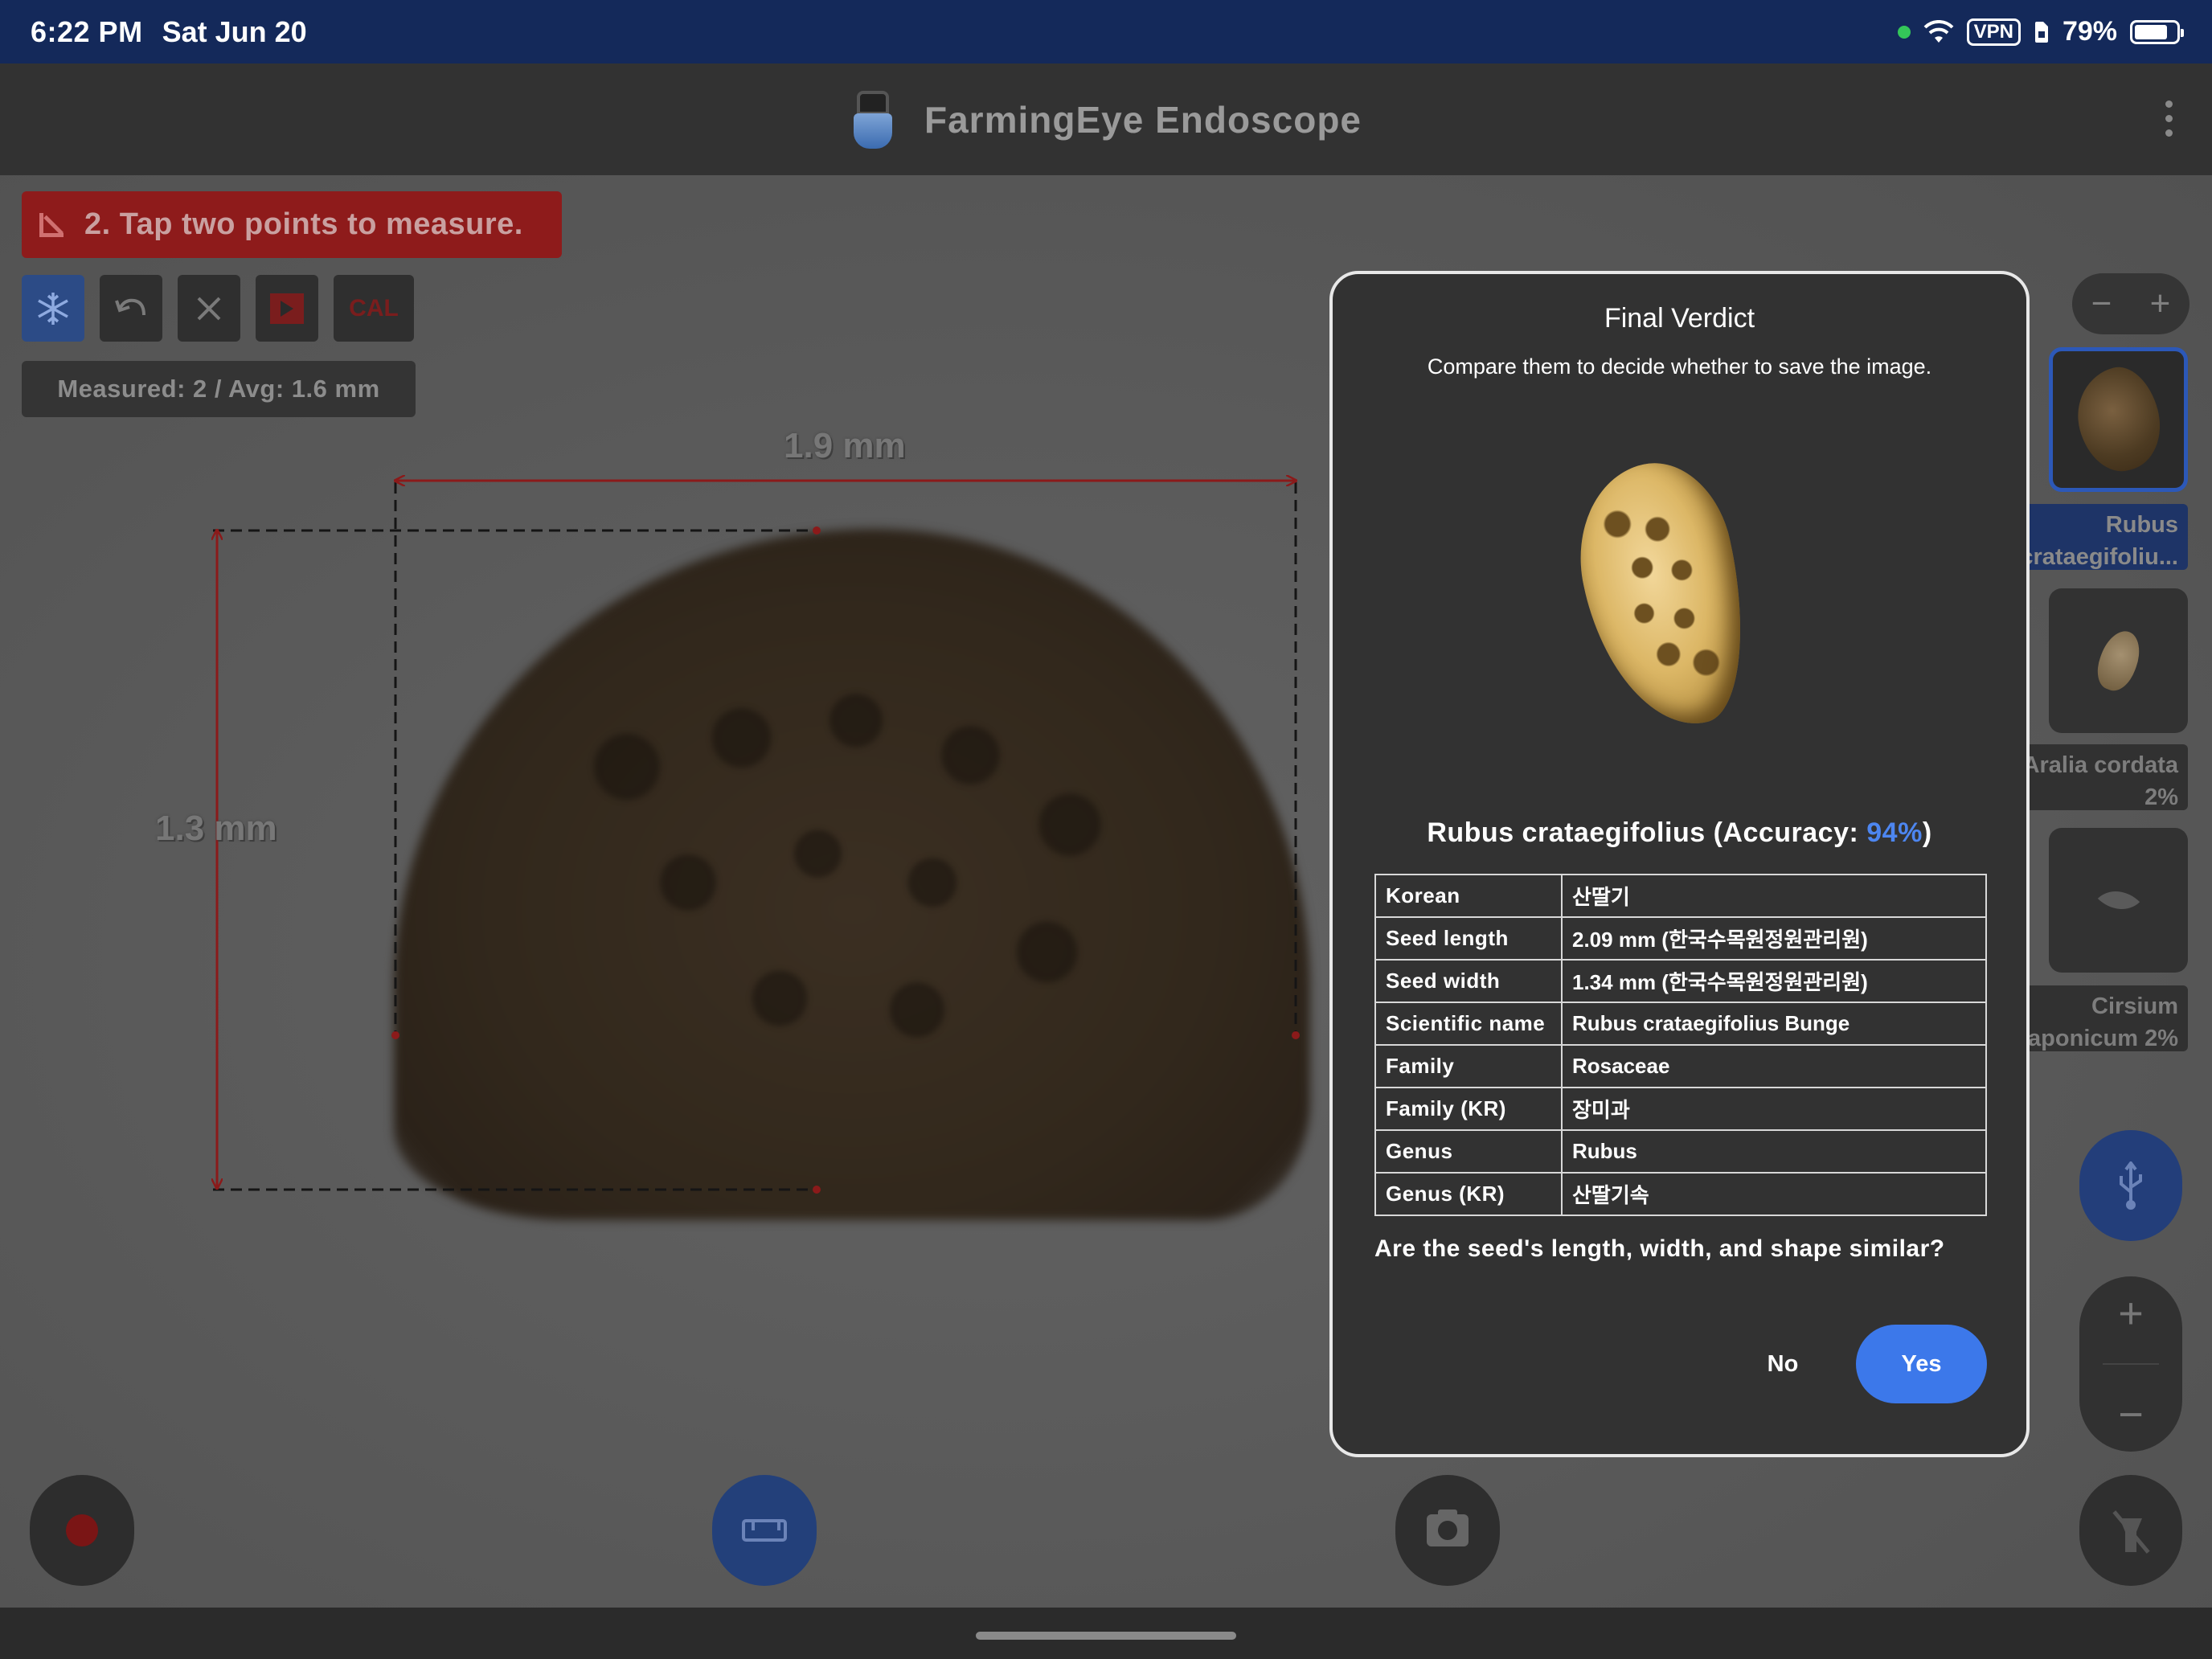 The width and height of the screenshot is (2212, 1659). I want to click on sim-icon, so click(2041, 32).